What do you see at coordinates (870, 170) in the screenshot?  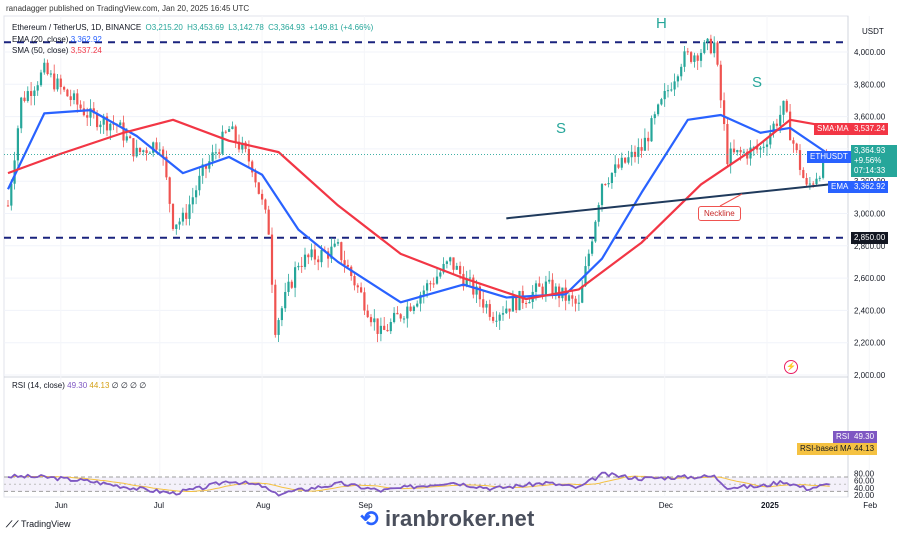 I see `bar-timer: 07:14:33` at bounding box center [870, 170].